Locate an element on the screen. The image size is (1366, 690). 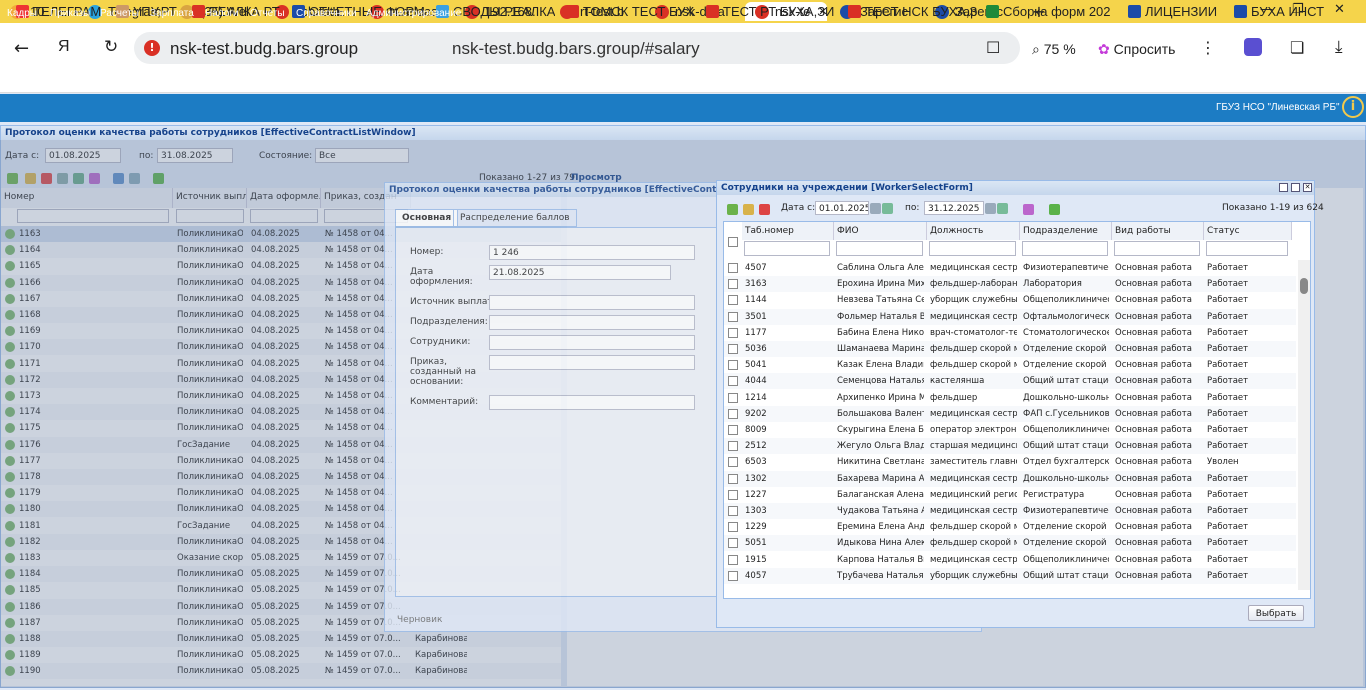
comment-input is located at coordinates (592, 402).